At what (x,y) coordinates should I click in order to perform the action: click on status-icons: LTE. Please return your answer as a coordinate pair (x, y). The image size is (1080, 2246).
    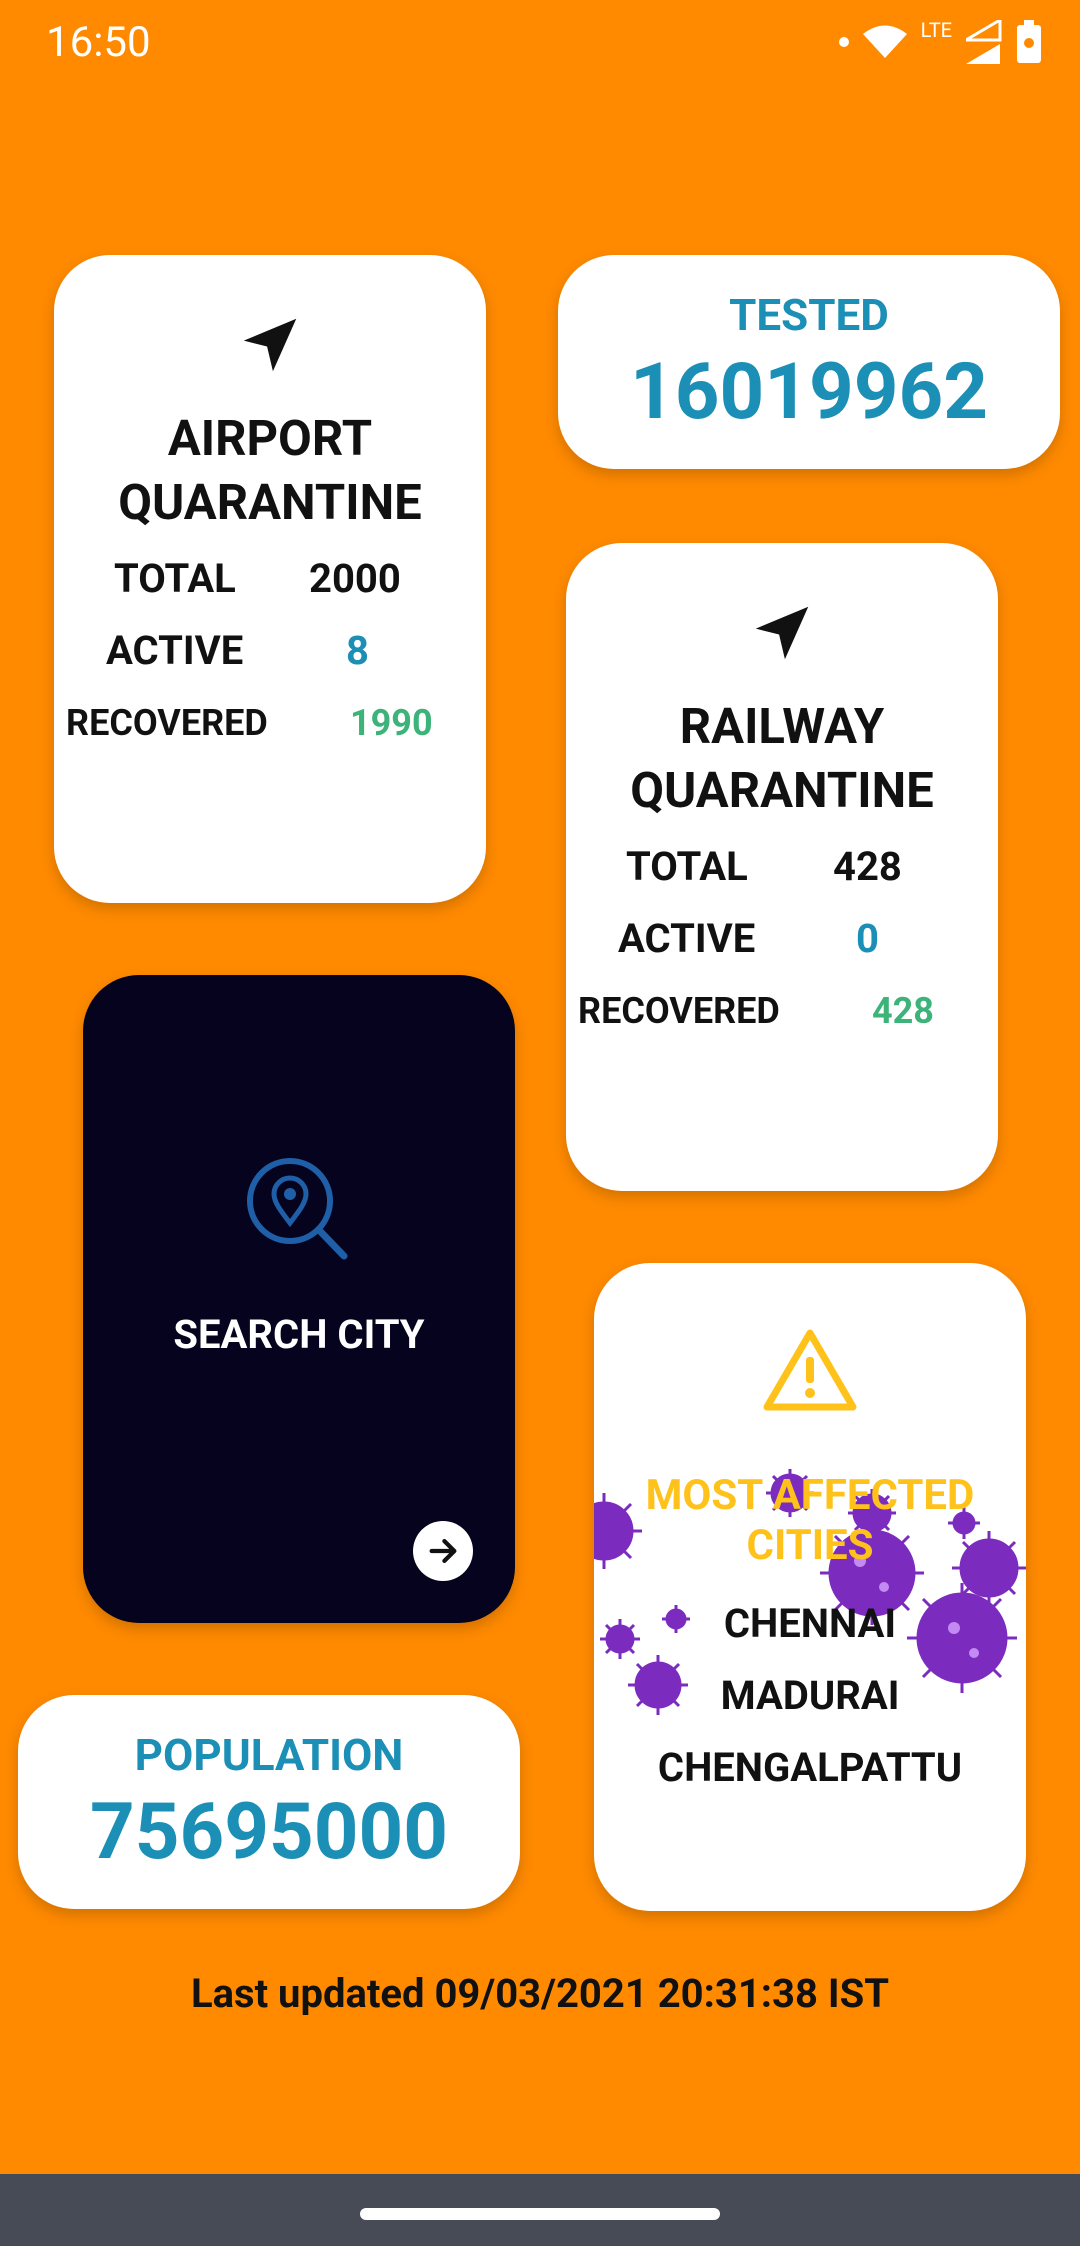
    Looking at the image, I should click on (940, 41).